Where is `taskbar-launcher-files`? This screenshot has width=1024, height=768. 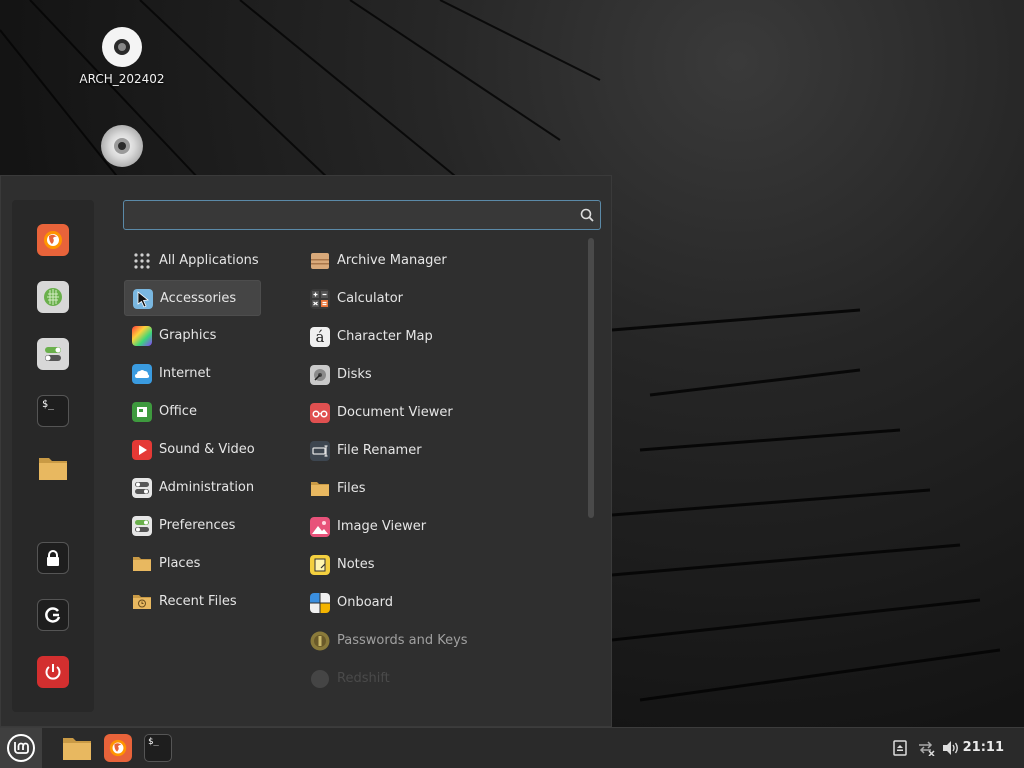
taskbar-launcher-files is located at coordinates (77, 748).